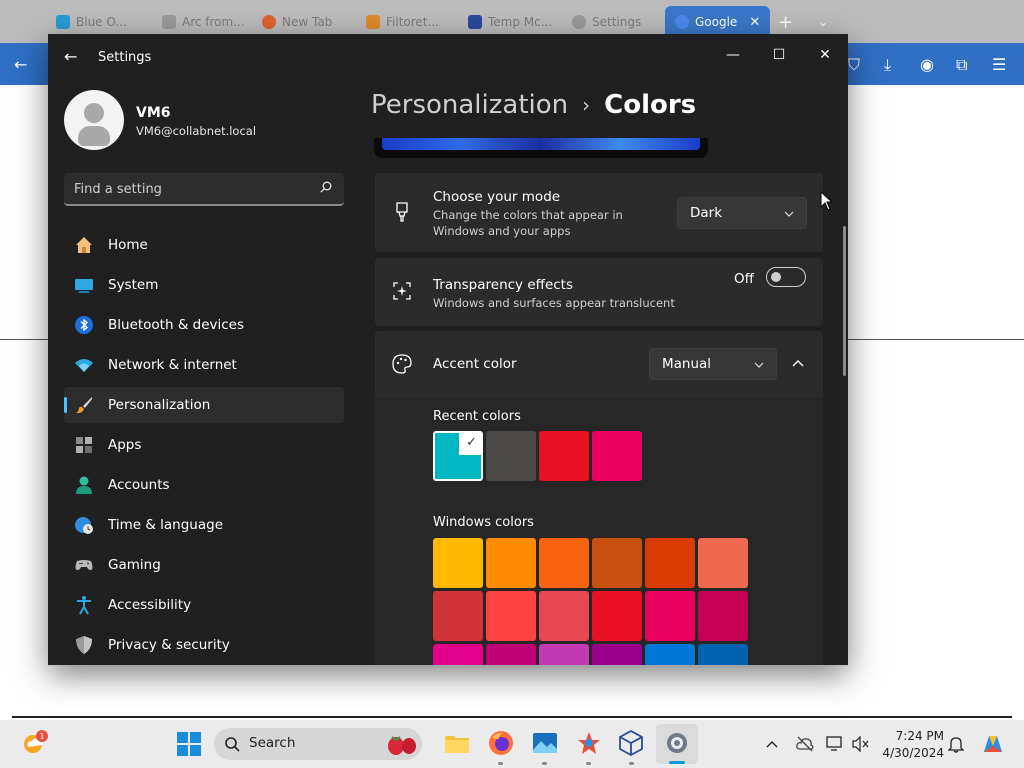  Describe the element at coordinates (204, 485) in the screenshot. I see `sidebar-item-accounts: Accounts` at that location.